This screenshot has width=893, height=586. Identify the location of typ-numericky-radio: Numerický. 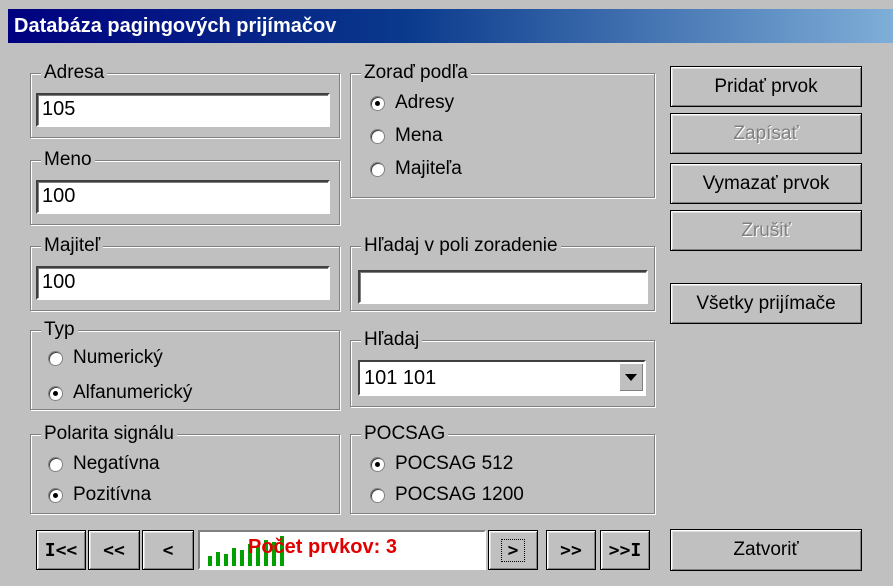
(105, 358).